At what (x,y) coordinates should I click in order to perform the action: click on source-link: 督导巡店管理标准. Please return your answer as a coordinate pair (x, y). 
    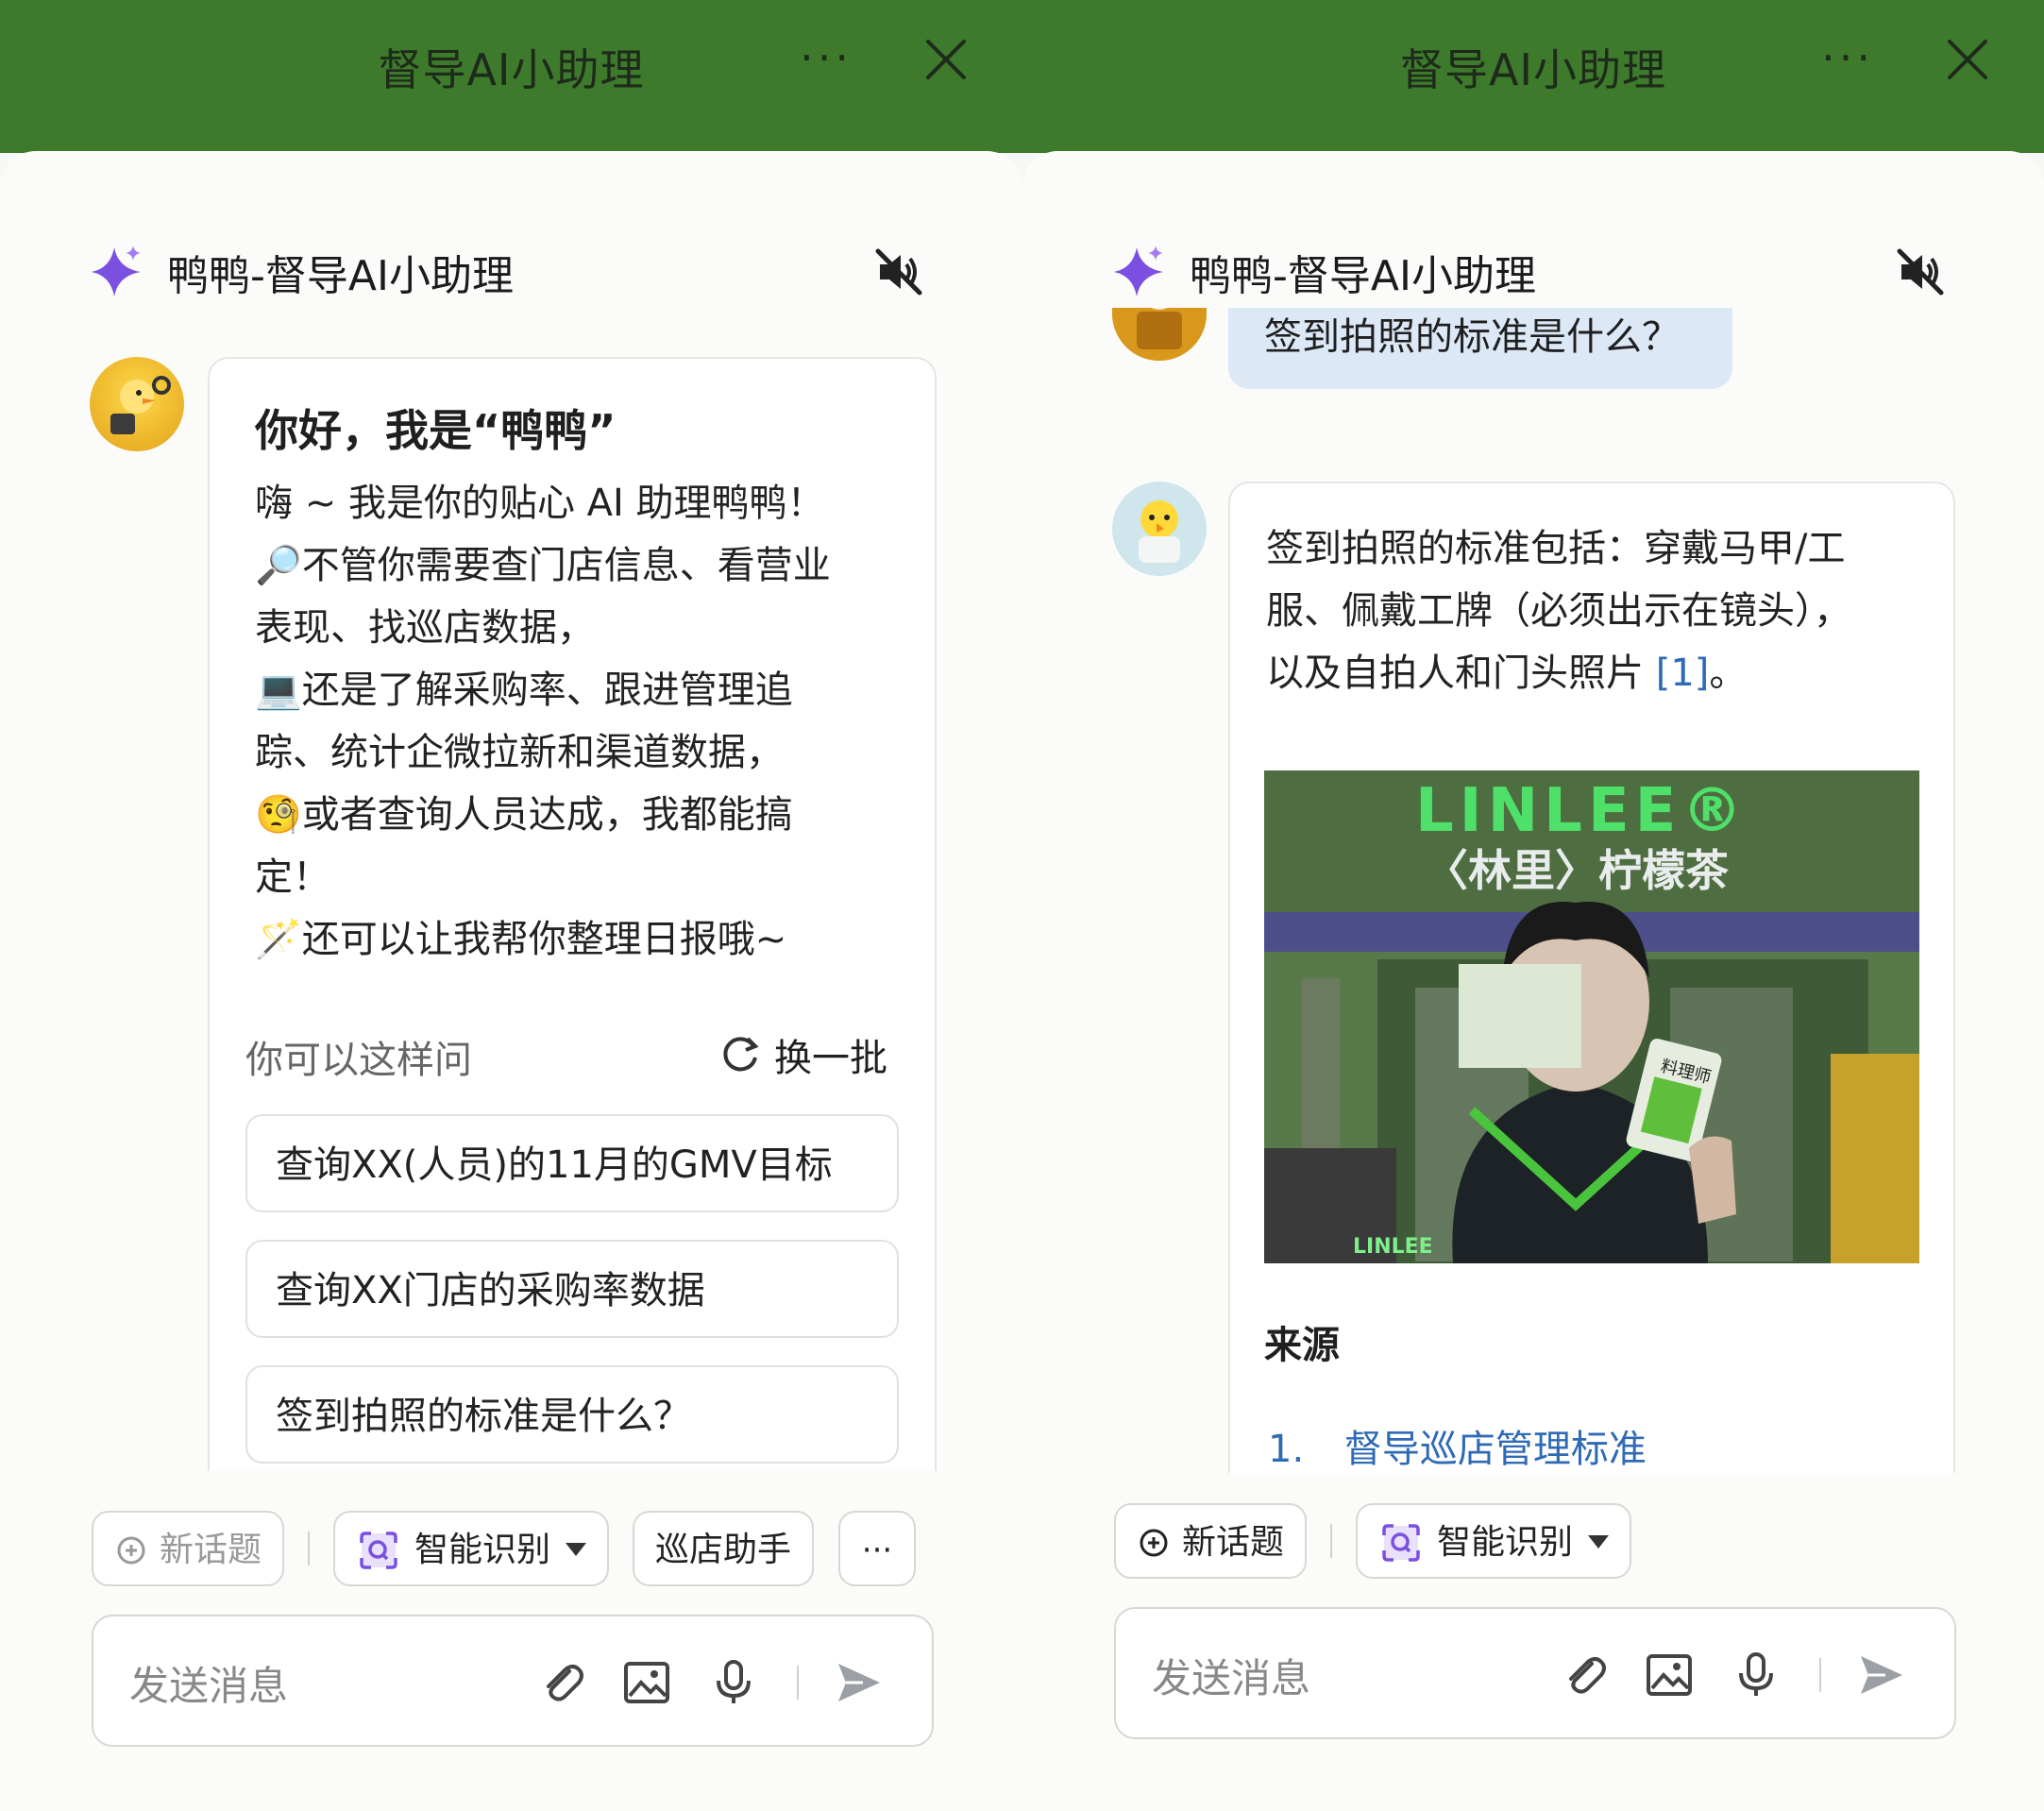
    Looking at the image, I should click on (1496, 1449).